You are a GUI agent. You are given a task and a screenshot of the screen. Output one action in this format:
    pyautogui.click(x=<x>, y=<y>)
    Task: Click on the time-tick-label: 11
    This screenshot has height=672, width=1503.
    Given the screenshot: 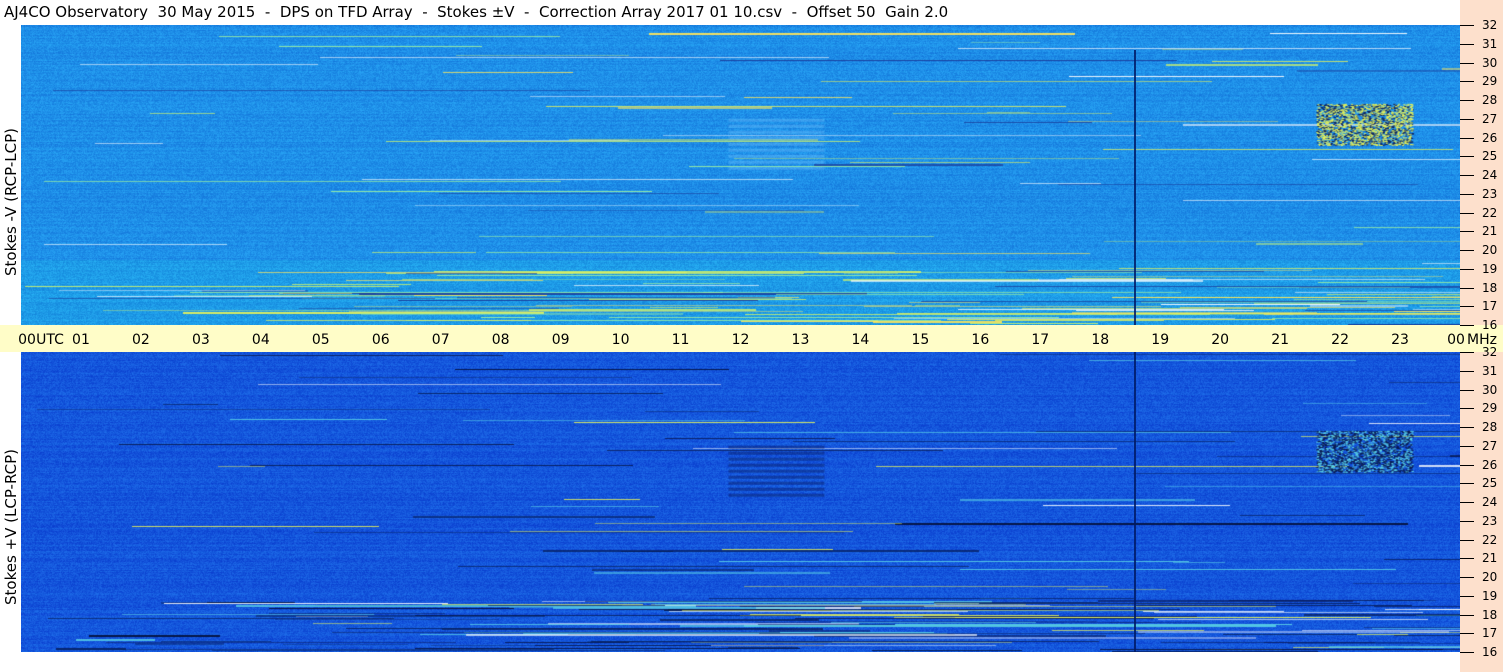 What is the action you would take?
    pyautogui.click(x=680, y=340)
    